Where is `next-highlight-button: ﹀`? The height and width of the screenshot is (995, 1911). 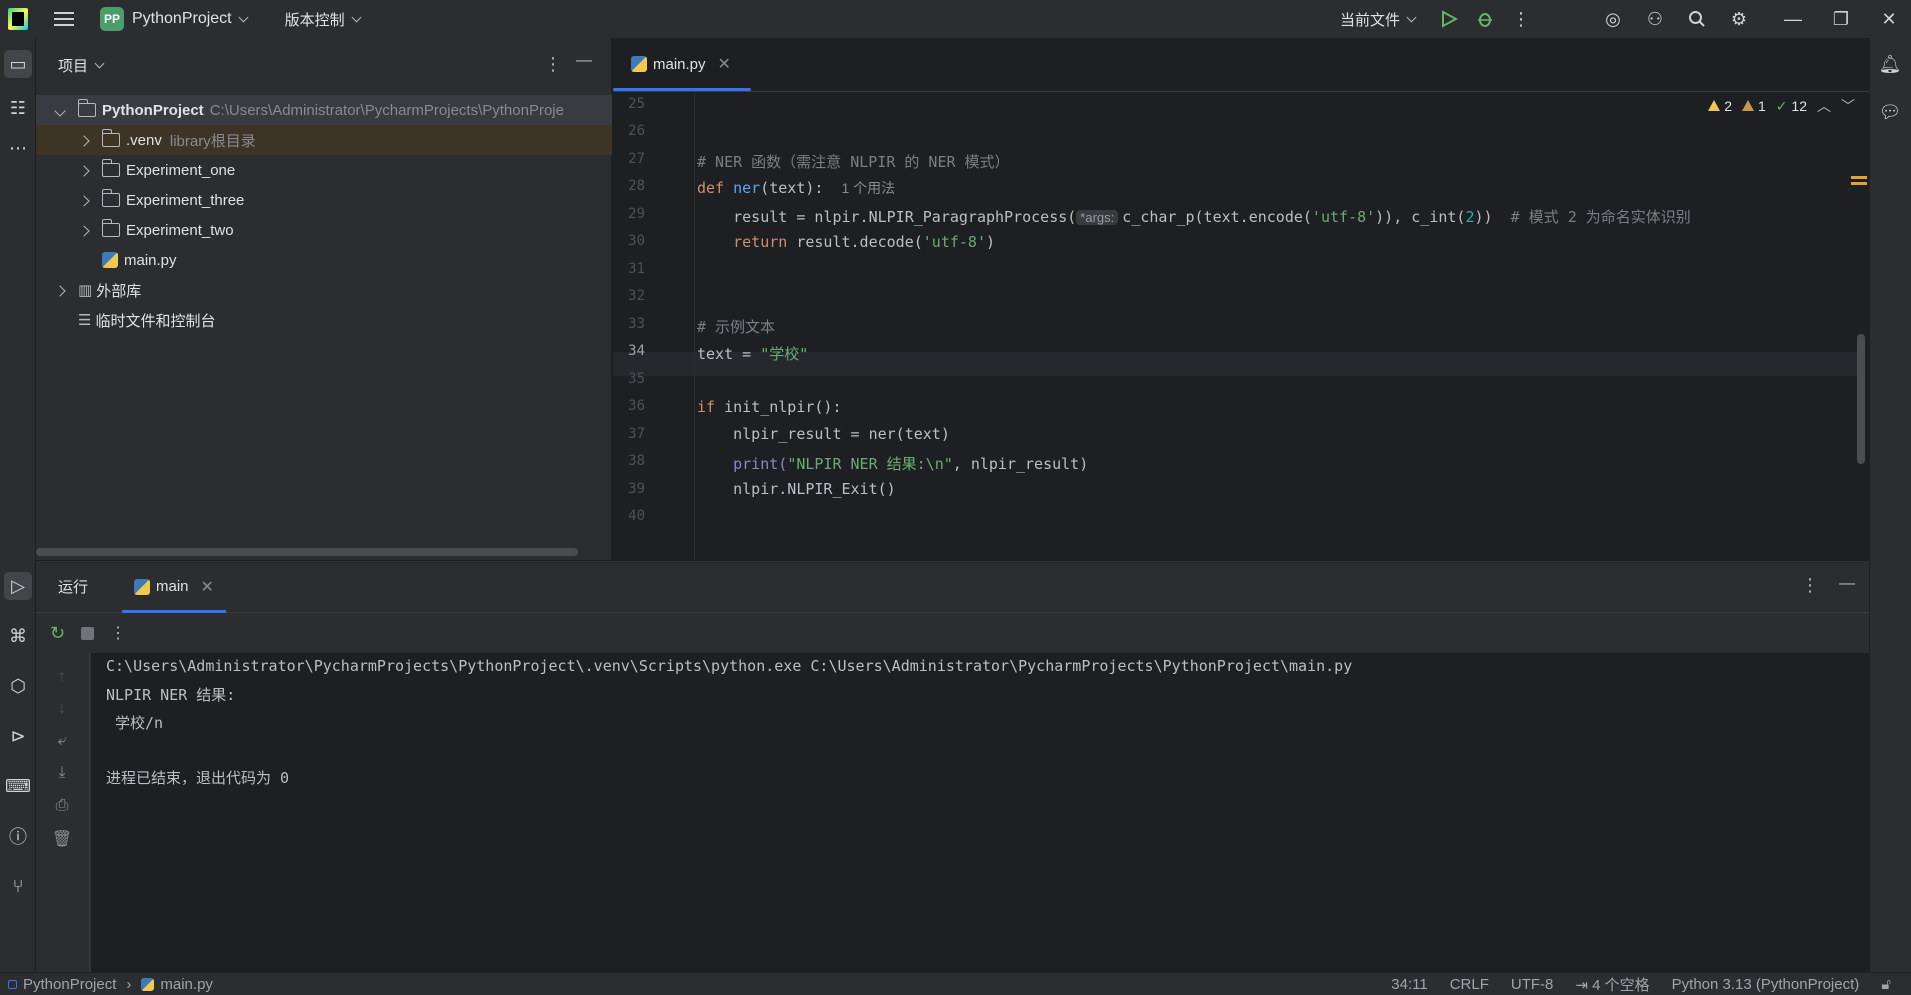 next-highlight-button: ﹀ is located at coordinates (1848, 106).